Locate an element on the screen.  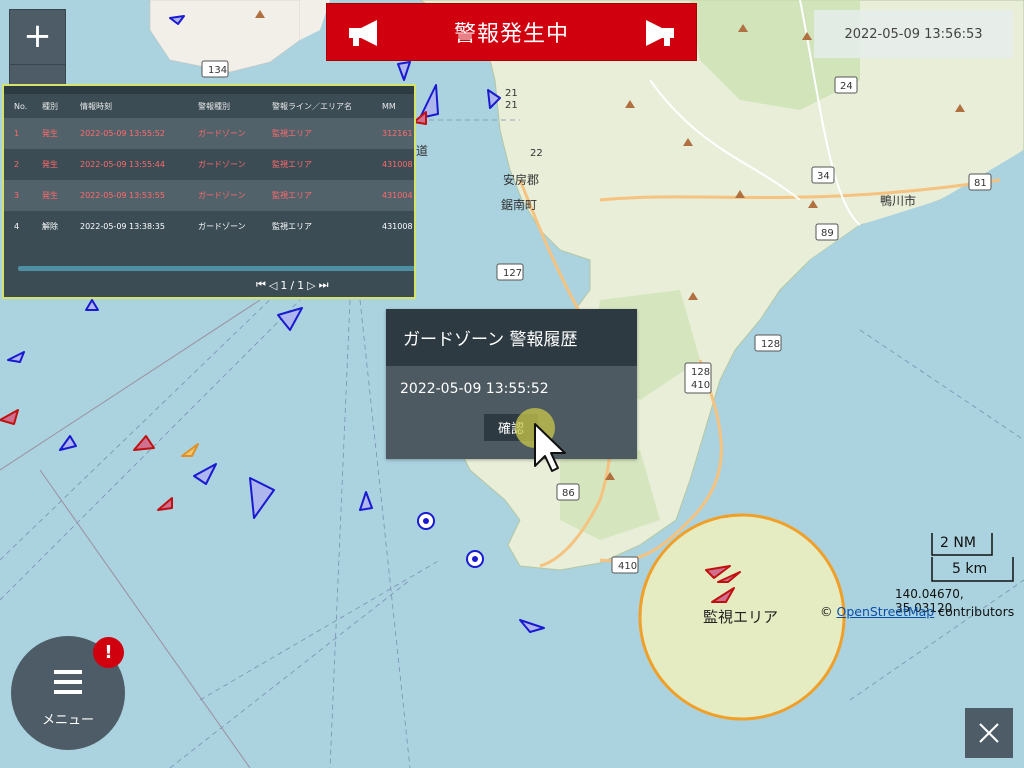
guard-zone-label: 監視エリア is located at coordinates (741, 617).